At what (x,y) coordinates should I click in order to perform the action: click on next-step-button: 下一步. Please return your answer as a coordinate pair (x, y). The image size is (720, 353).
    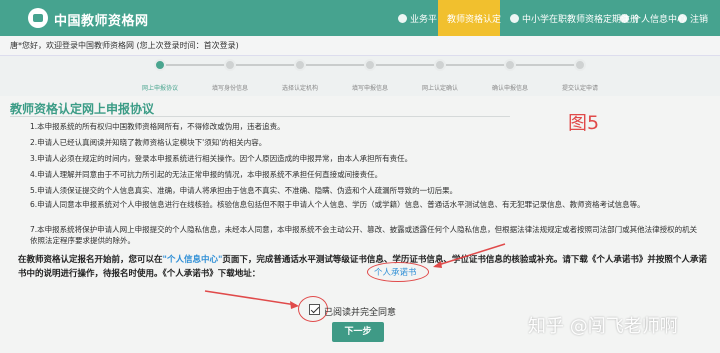
    Looking at the image, I should click on (358, 332).